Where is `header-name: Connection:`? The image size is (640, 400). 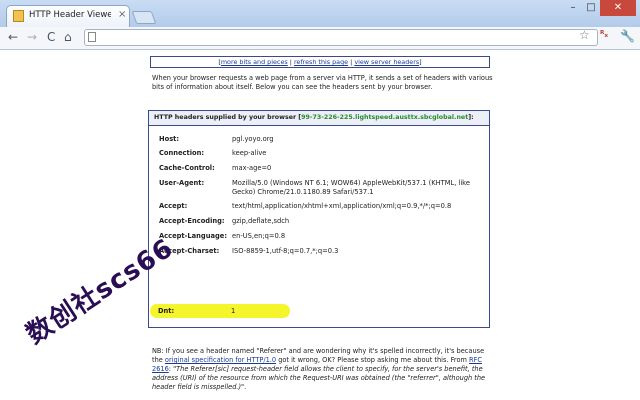
header-name: Connection: is located at coordinates (182, 153).